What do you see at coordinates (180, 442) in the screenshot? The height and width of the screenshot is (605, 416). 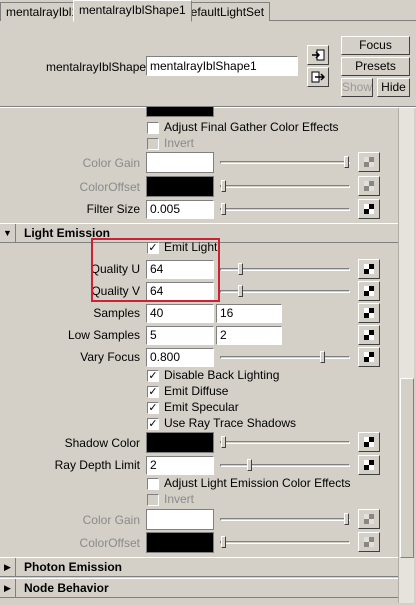 I see `shadow-color-swatch` at bounding box center [180, 442].